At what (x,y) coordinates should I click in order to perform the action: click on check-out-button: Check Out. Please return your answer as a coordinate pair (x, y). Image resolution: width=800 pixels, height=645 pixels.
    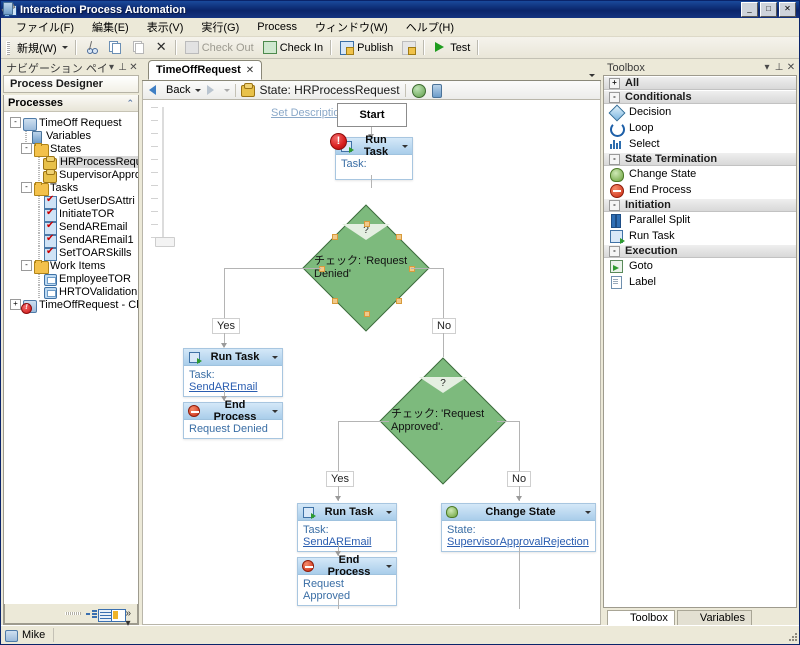
    Looking at the image, I should click on (219, 47).